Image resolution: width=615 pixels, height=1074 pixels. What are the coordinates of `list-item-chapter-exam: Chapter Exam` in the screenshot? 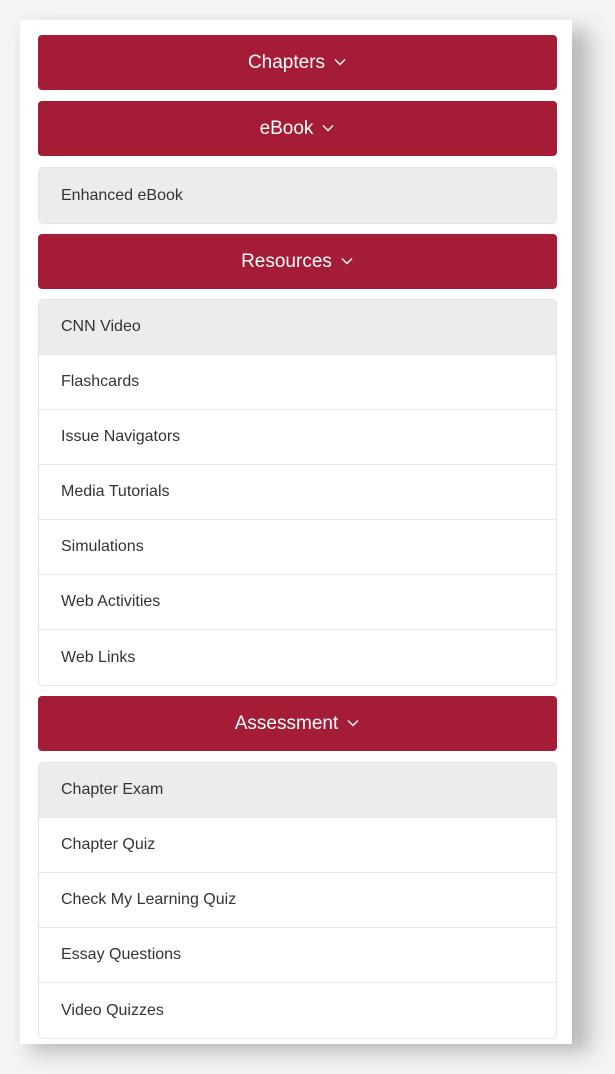 It's located at (297, 790).